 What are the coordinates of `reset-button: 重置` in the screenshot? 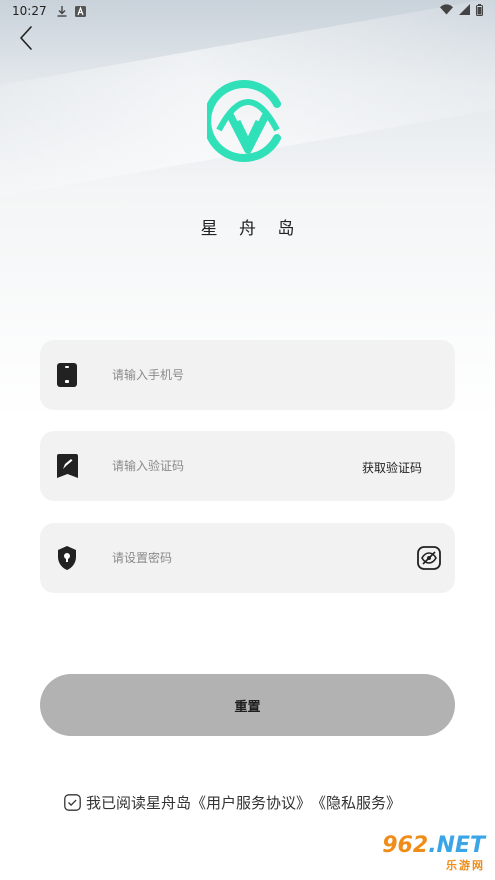 It's located at (247, 705).